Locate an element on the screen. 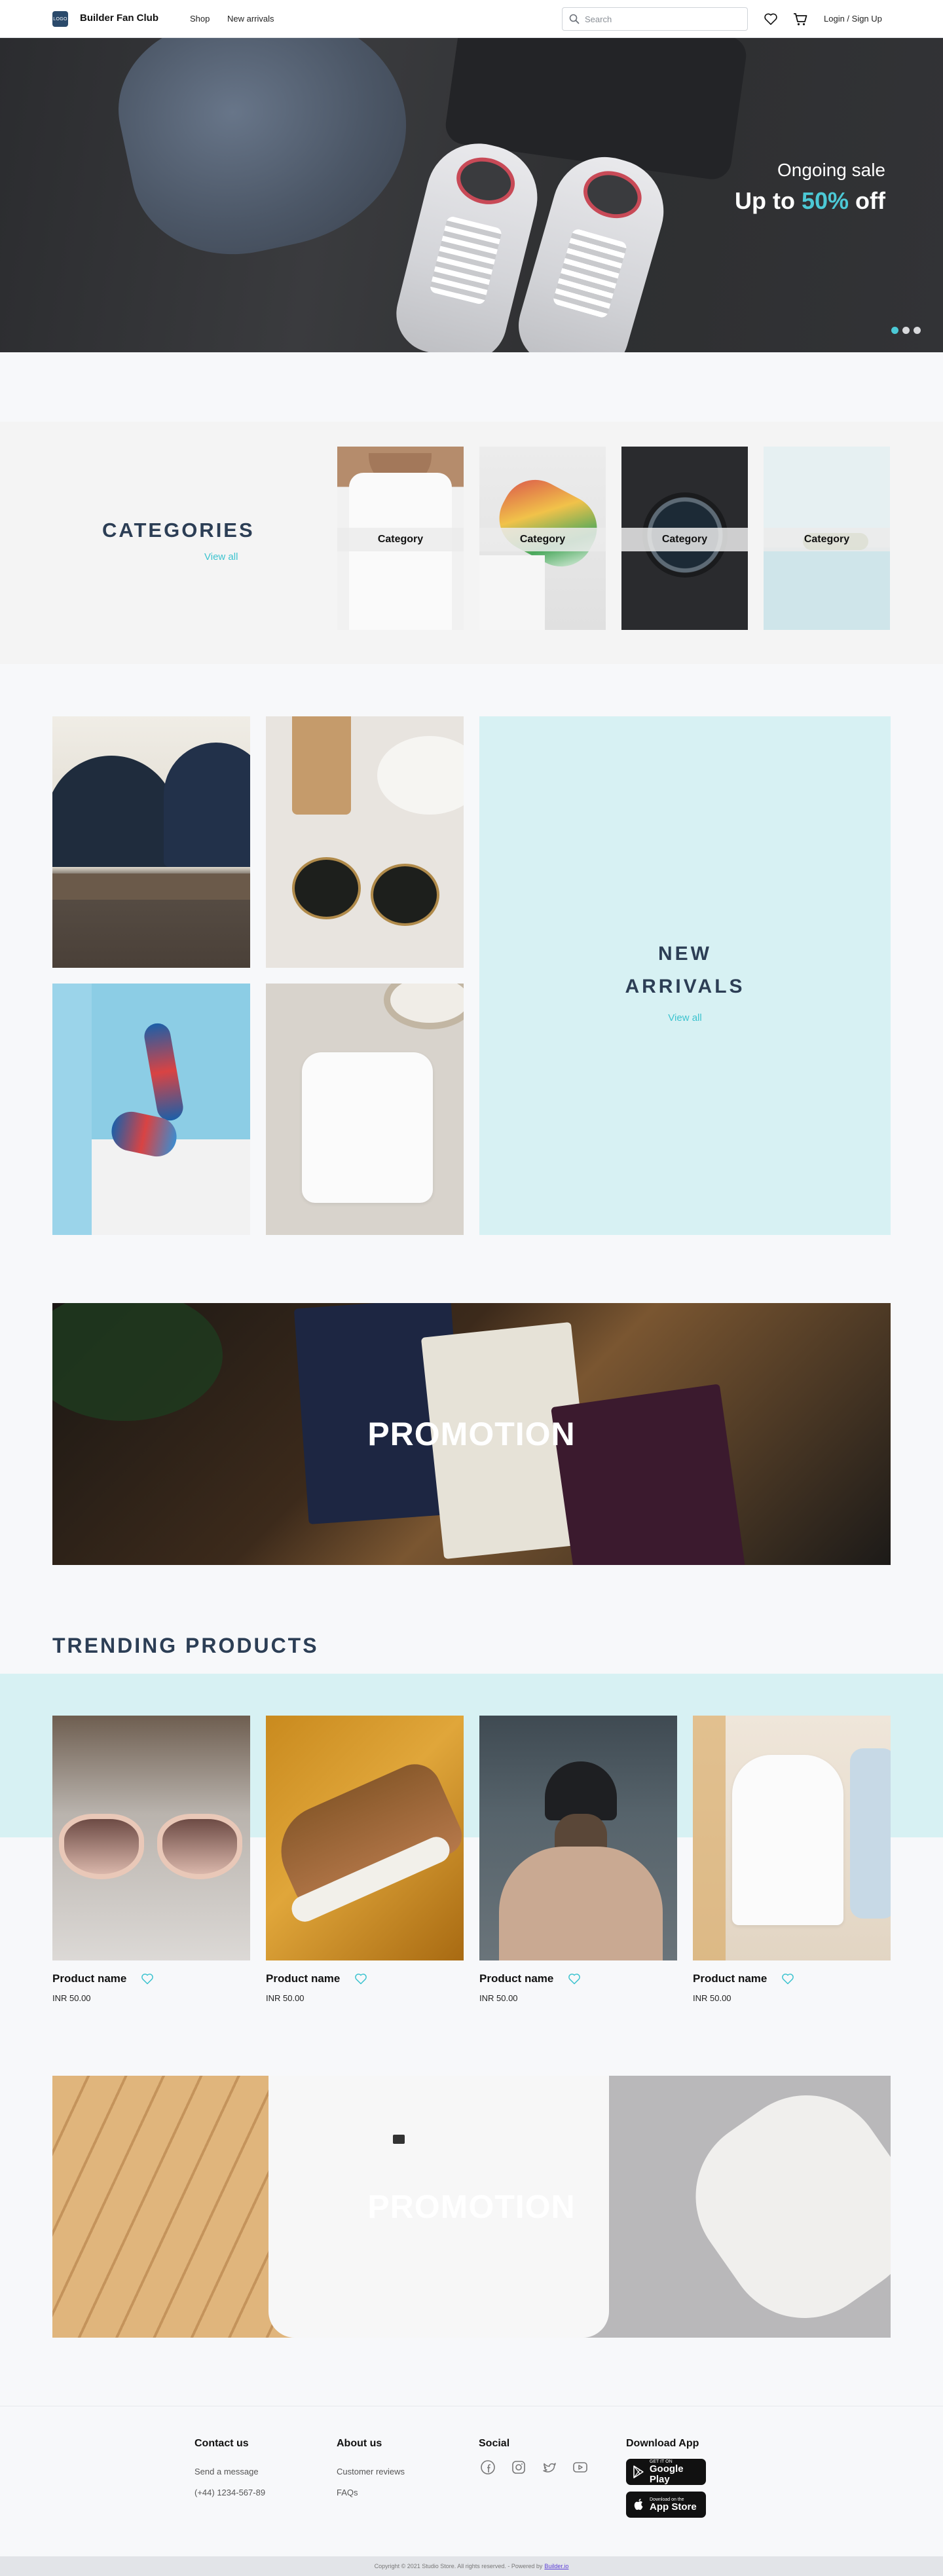 The width and height of the screenshot is (943, 2576). apple-icon is located at coordinates (638, 2505).